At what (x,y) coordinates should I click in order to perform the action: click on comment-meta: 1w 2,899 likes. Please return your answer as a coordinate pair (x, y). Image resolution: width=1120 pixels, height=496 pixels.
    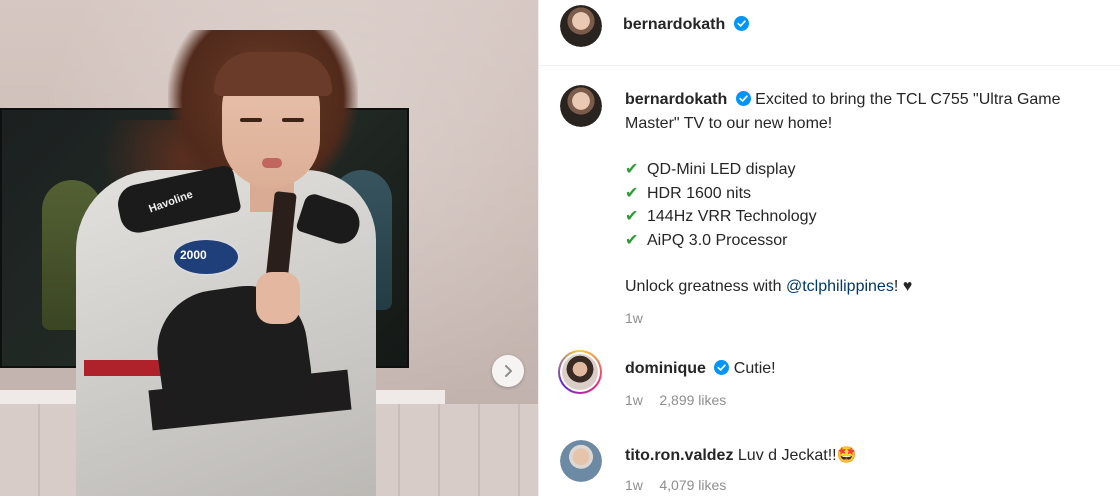
    Looking at the image, I should click on (675, 401).